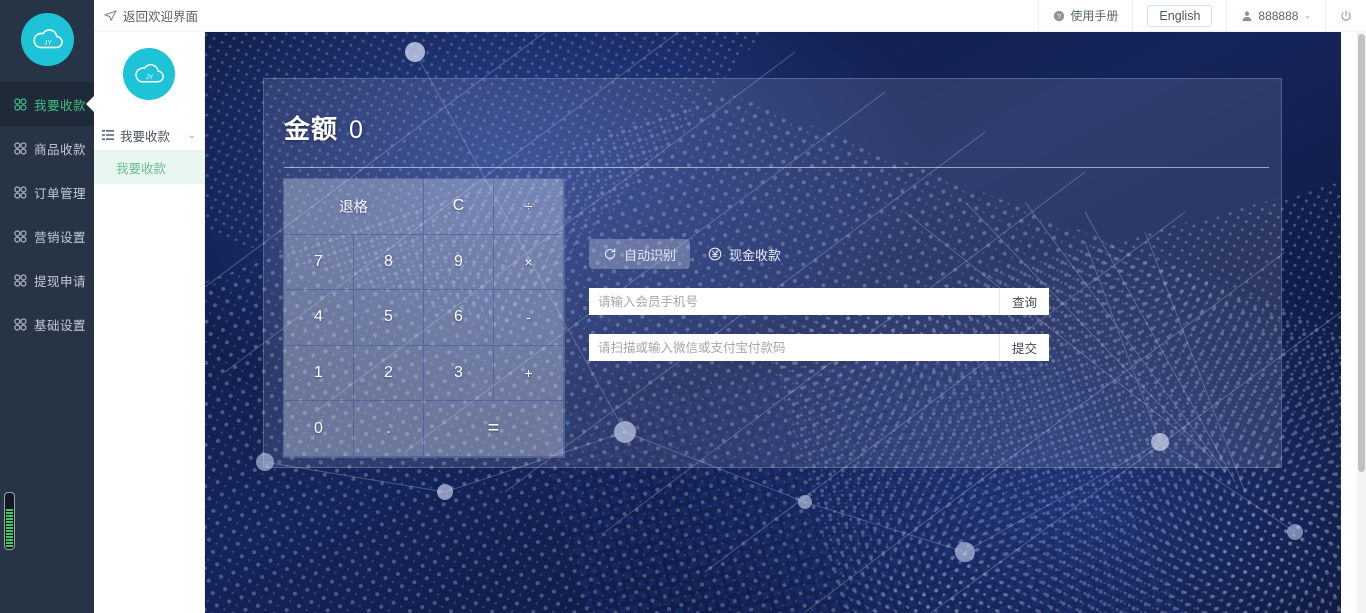  I want to click on primary-sidebar: JY 我要收款 商品收款 订单管理 营销设置 提现申请 基础设置, so click(47, 306).